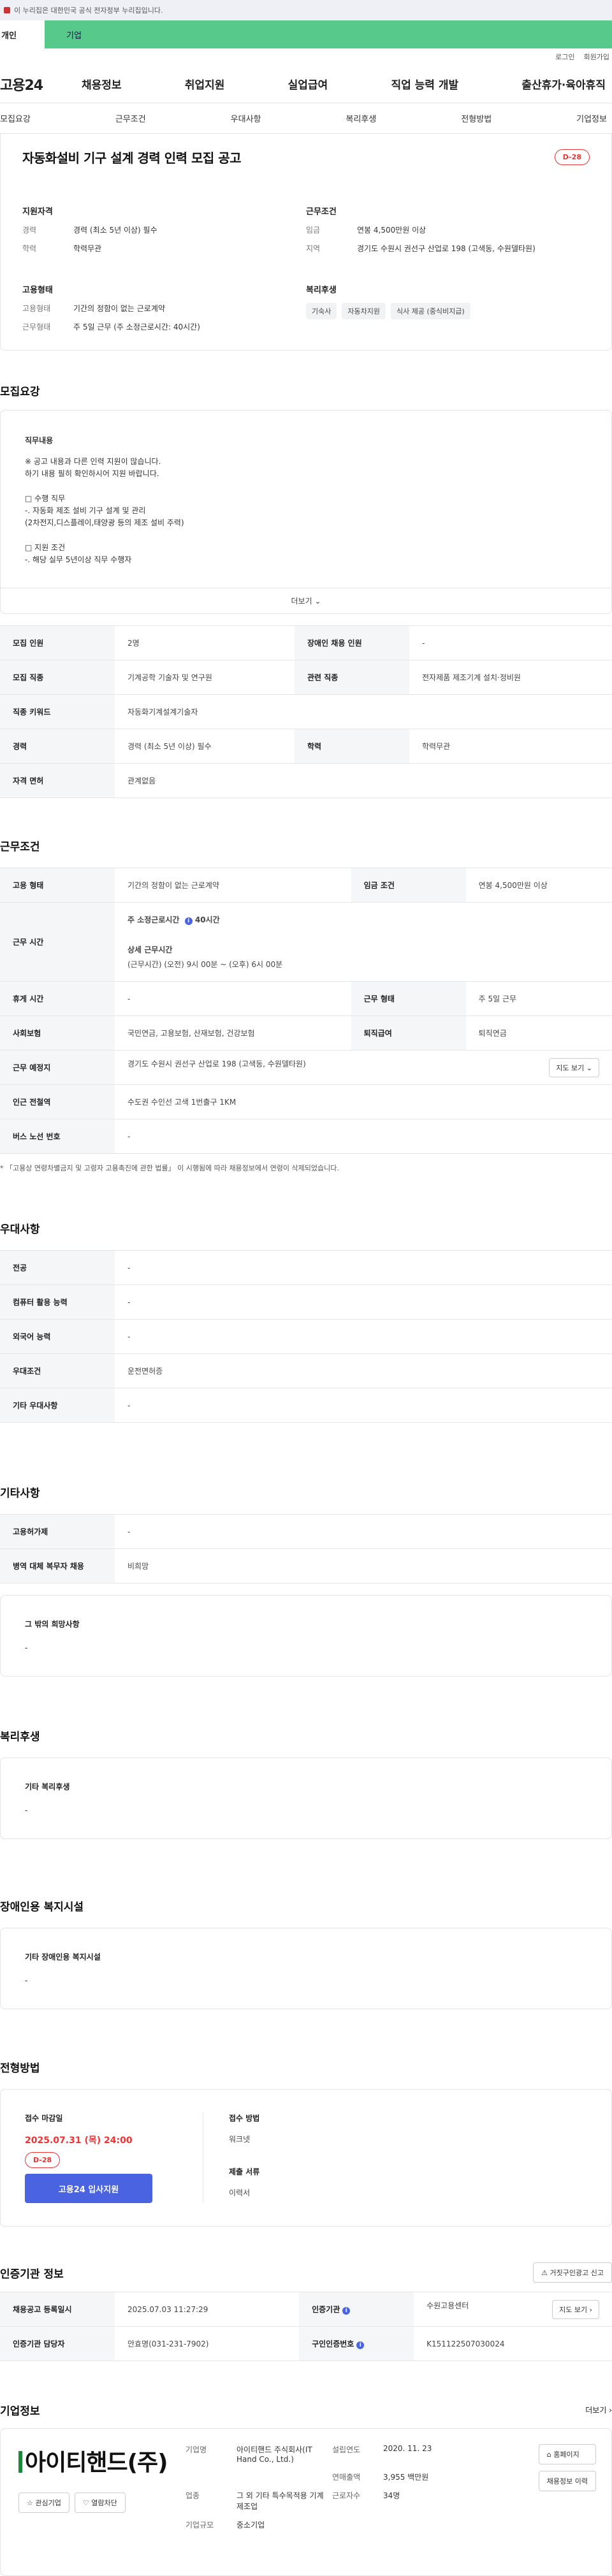  What do you see at coordinates (20, 2411) in the screenshot?
I see `company-title: 기업정보` at bounding box center [20, 2411].